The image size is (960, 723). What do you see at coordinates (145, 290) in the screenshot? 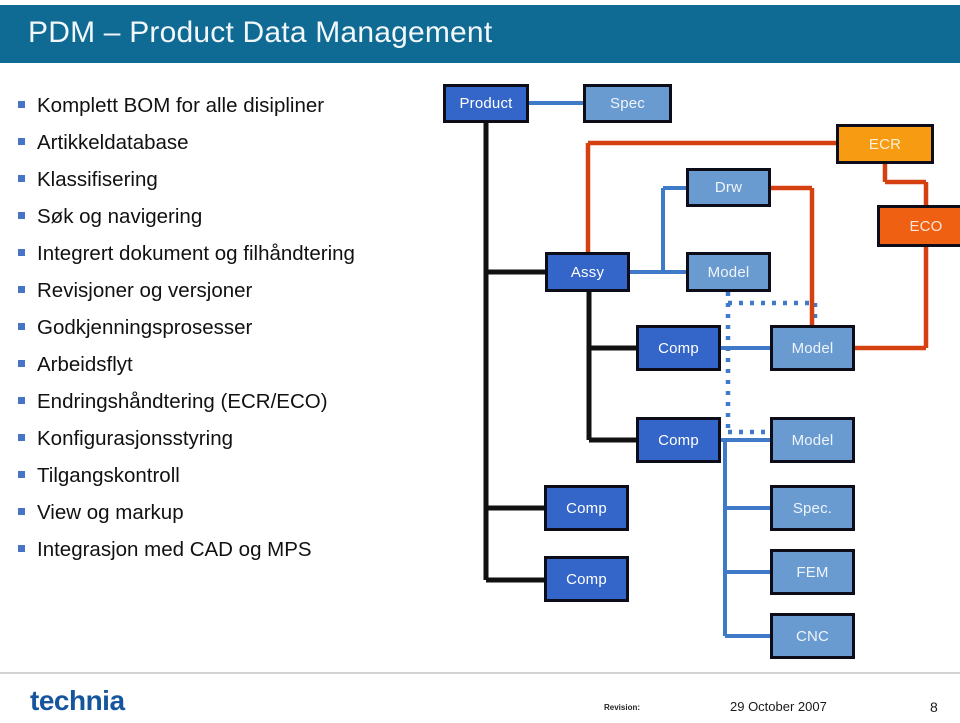
I see `list-item-label: Revisjoner og versjoner` at bounding box center [145, 290].